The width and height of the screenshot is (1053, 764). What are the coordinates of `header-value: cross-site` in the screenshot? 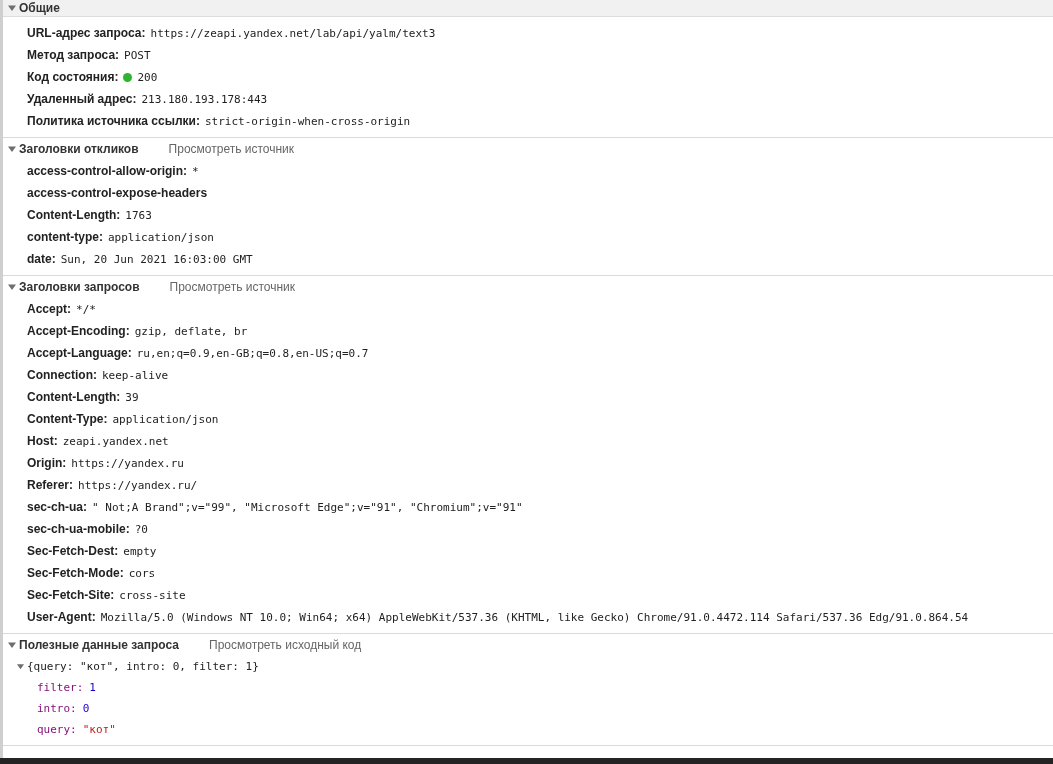 It's located at (152, 595).